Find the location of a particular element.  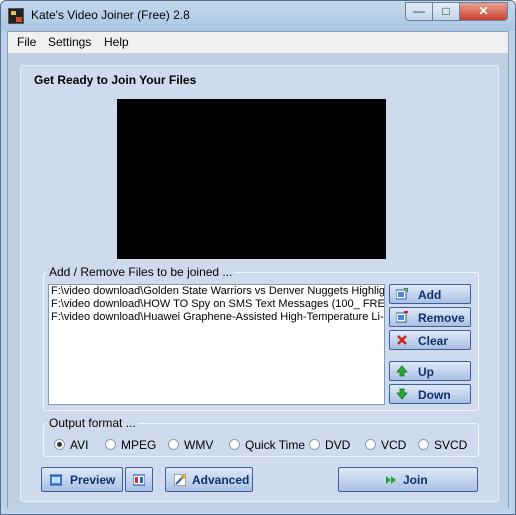

radio-svcd is located at coordinates (423, 444).